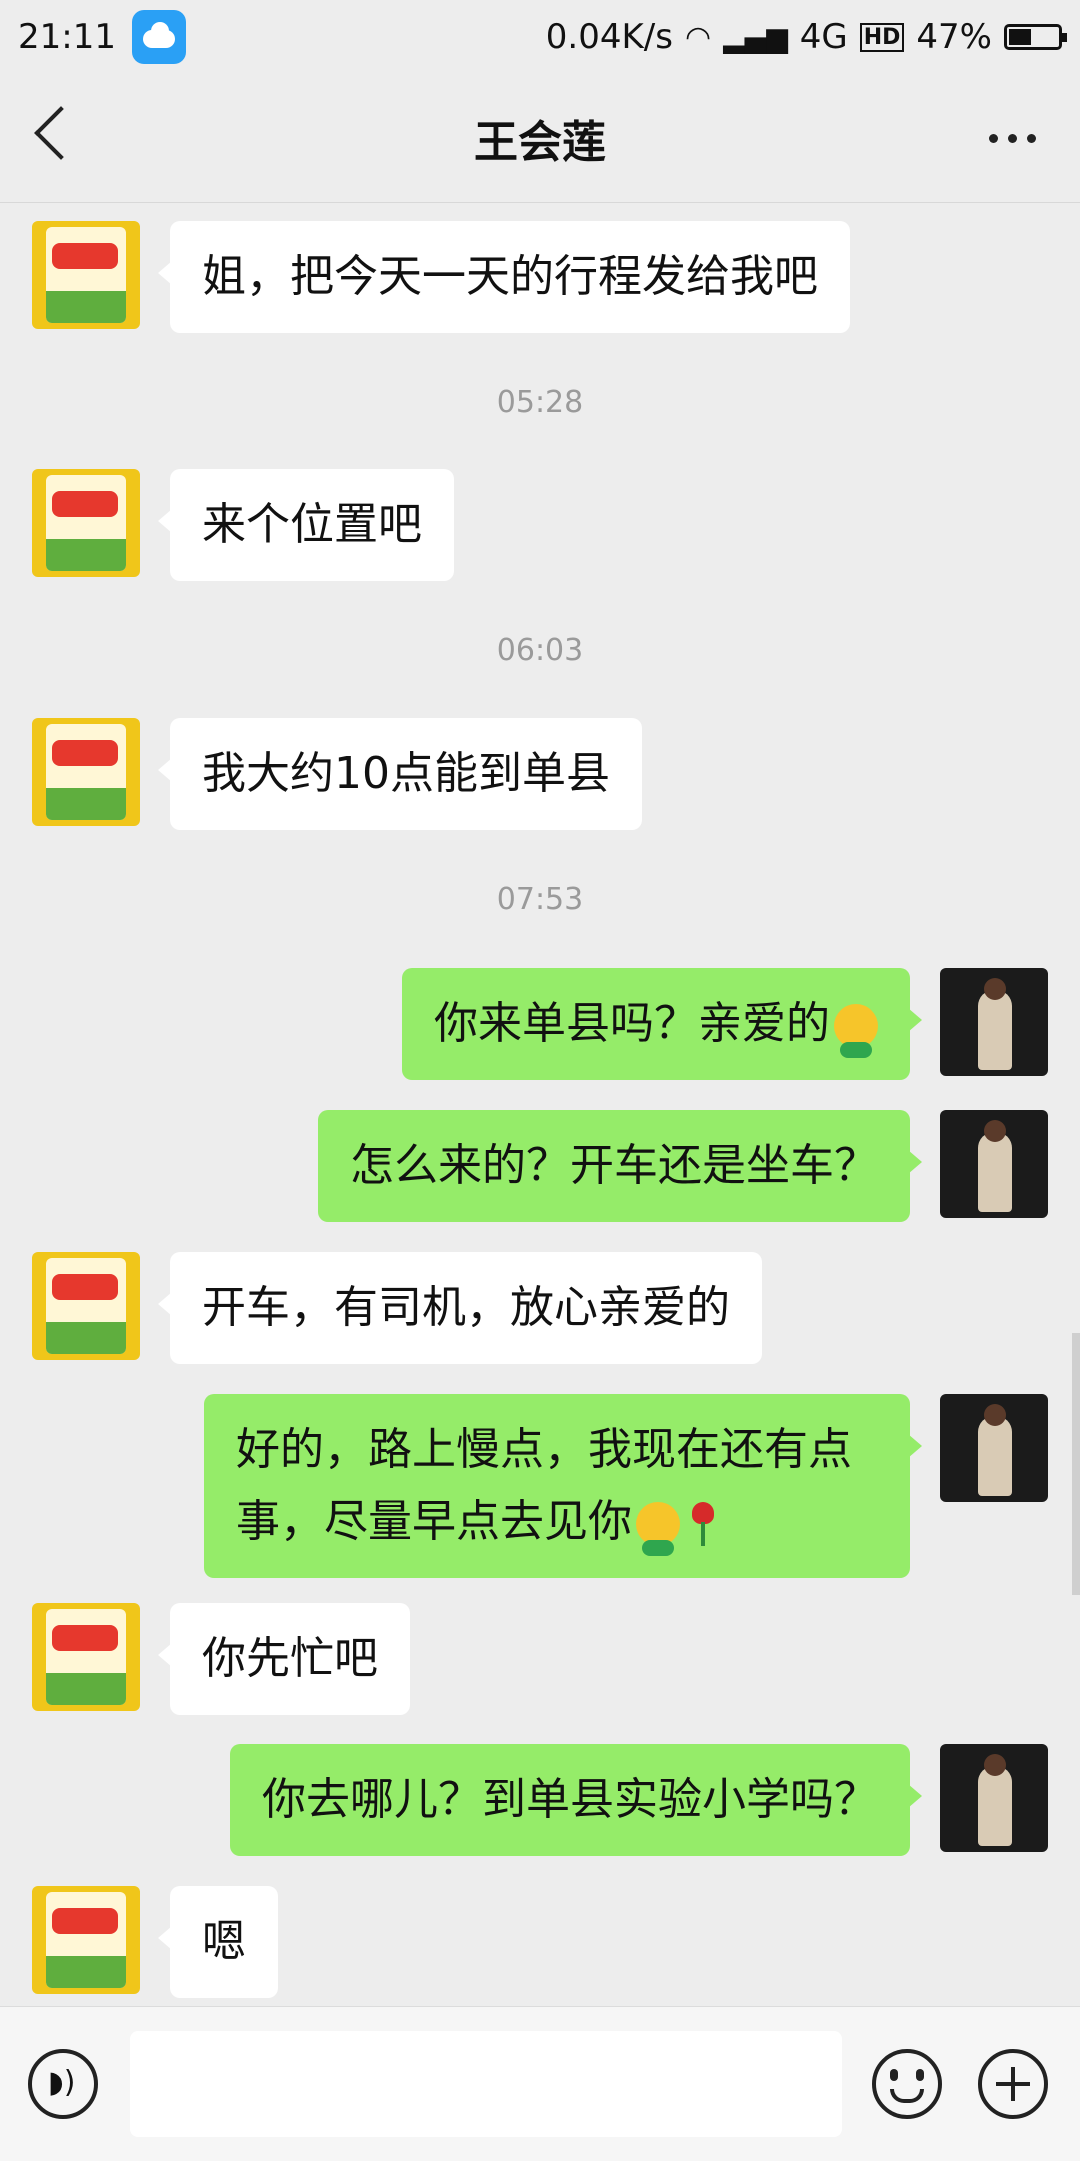  I want to click on scrollbar, so click(1076, 1464).